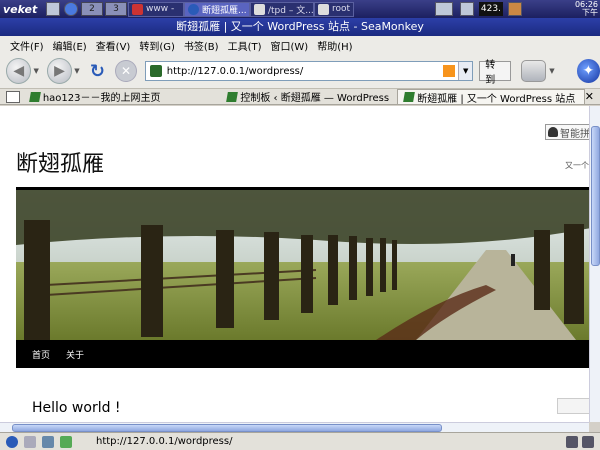 This screenshot has height=450, width=600. Describe the element at coordinates (113, 45) in the screenshot. I see `menu-view: 查看(V)` at that location.